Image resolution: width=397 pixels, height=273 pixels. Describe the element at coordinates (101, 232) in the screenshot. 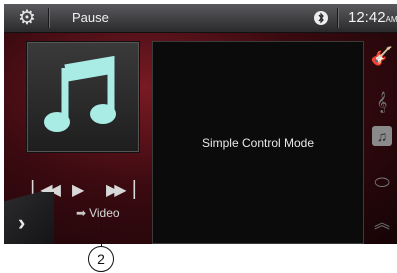

I see `callout-line` at that location.